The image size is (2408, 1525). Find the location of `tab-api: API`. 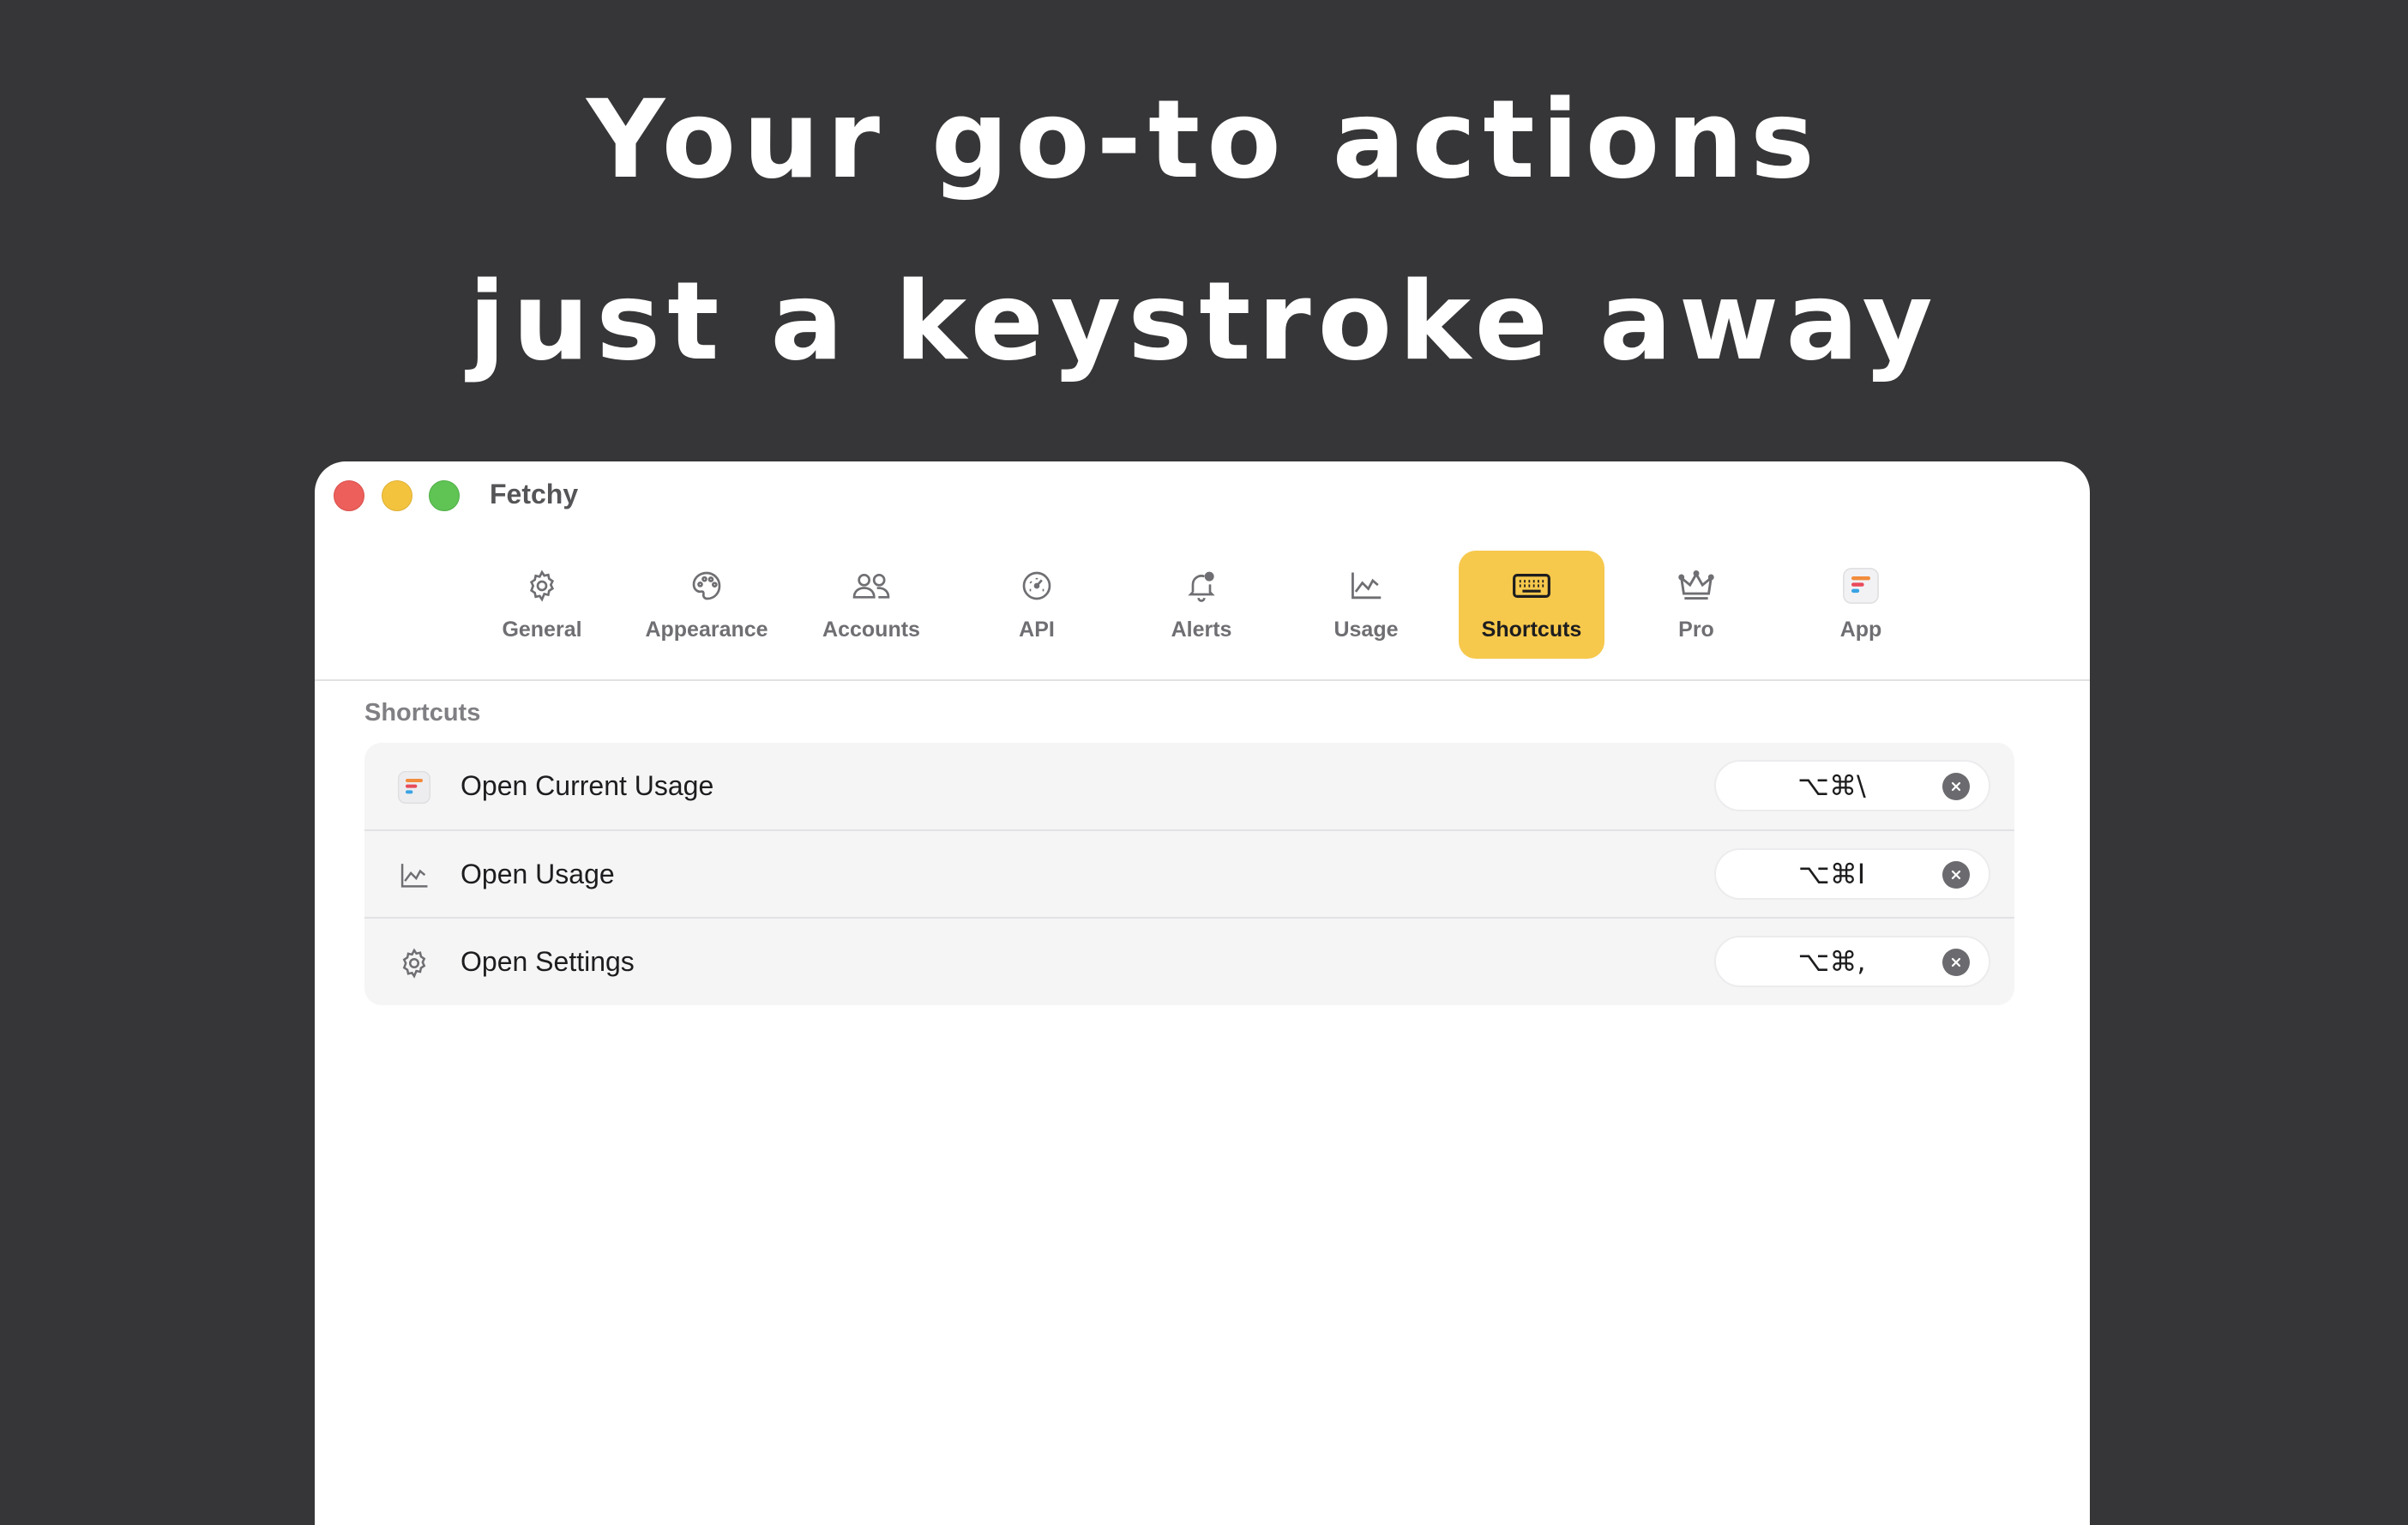

tab-api: API is located at coordinates (1037, 605).